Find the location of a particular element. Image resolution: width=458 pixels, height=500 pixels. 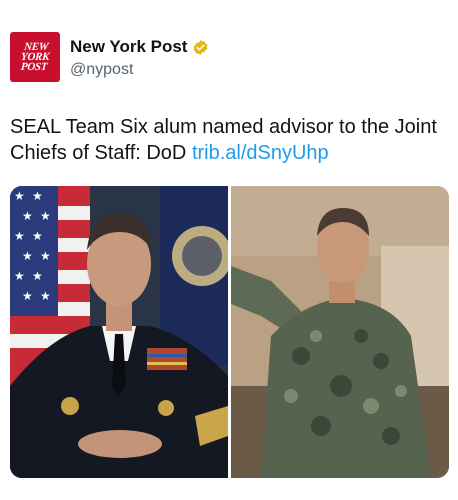

verified-badge-icon is located at coordinates (200, 47).